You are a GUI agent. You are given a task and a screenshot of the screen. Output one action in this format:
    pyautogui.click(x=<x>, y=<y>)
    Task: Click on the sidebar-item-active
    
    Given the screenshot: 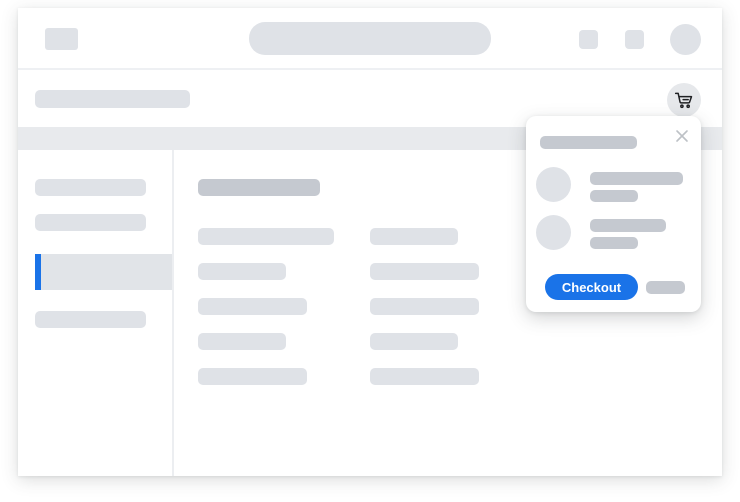 What is the action you would take?
    pyautogui.click(x=103, y=272)
    